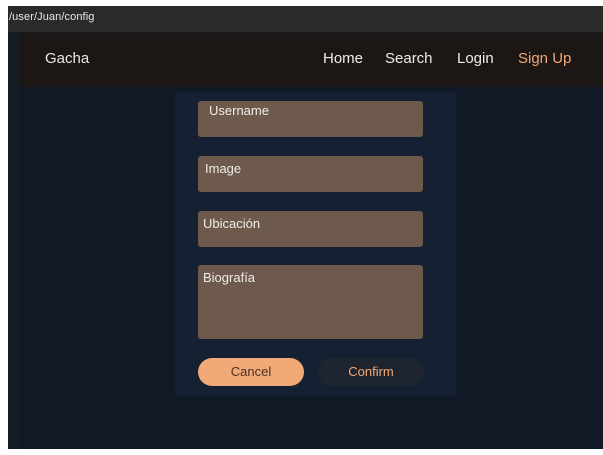 Image resolution: width=603 pixels, height=455 pixels. I want to click on confirm-button: Confirm, so click(371, 372).